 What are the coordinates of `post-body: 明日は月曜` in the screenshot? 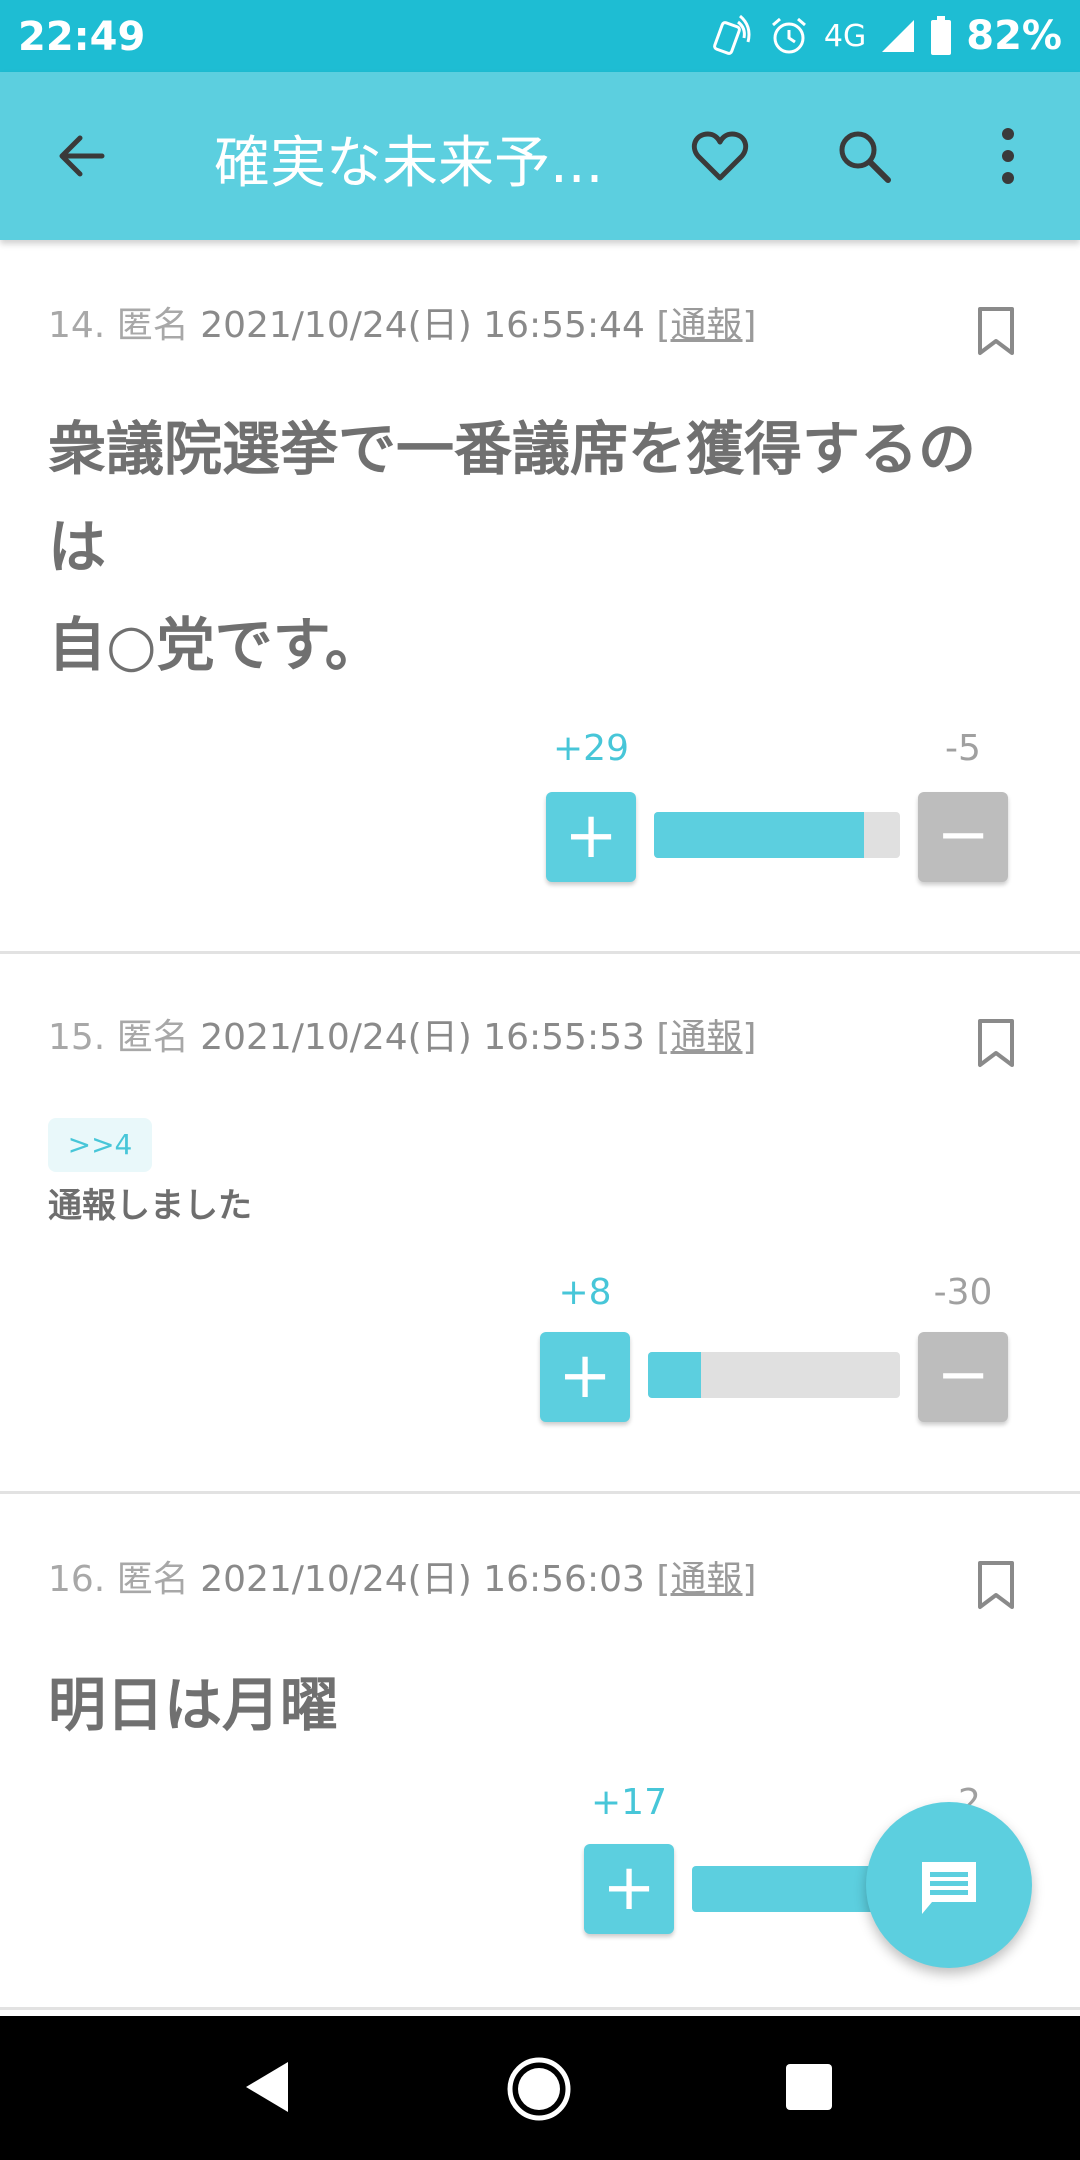 It's located at (193, 1705).